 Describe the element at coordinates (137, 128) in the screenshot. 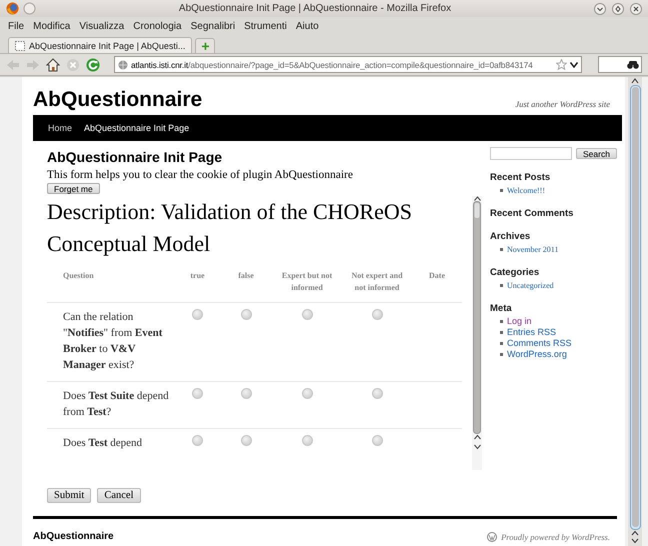

I see `nav-link: AbQuestionnaire Init Page` at that location.